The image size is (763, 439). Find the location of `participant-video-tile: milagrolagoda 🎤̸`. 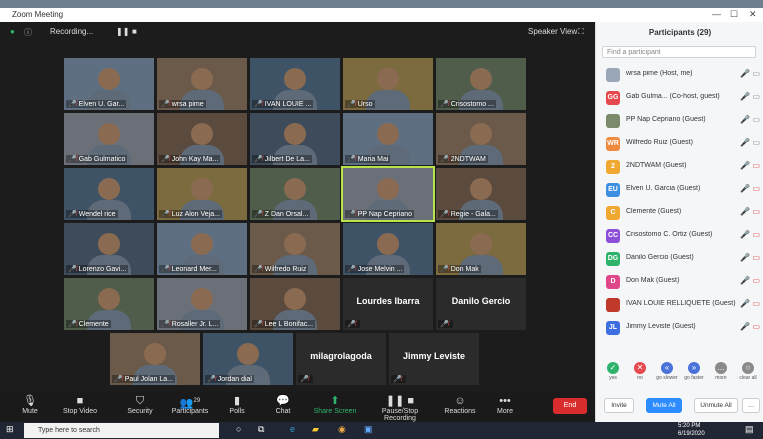

participant-video-tile: milagrolagoda 🎤̸ is located at coordinates (341, 359).